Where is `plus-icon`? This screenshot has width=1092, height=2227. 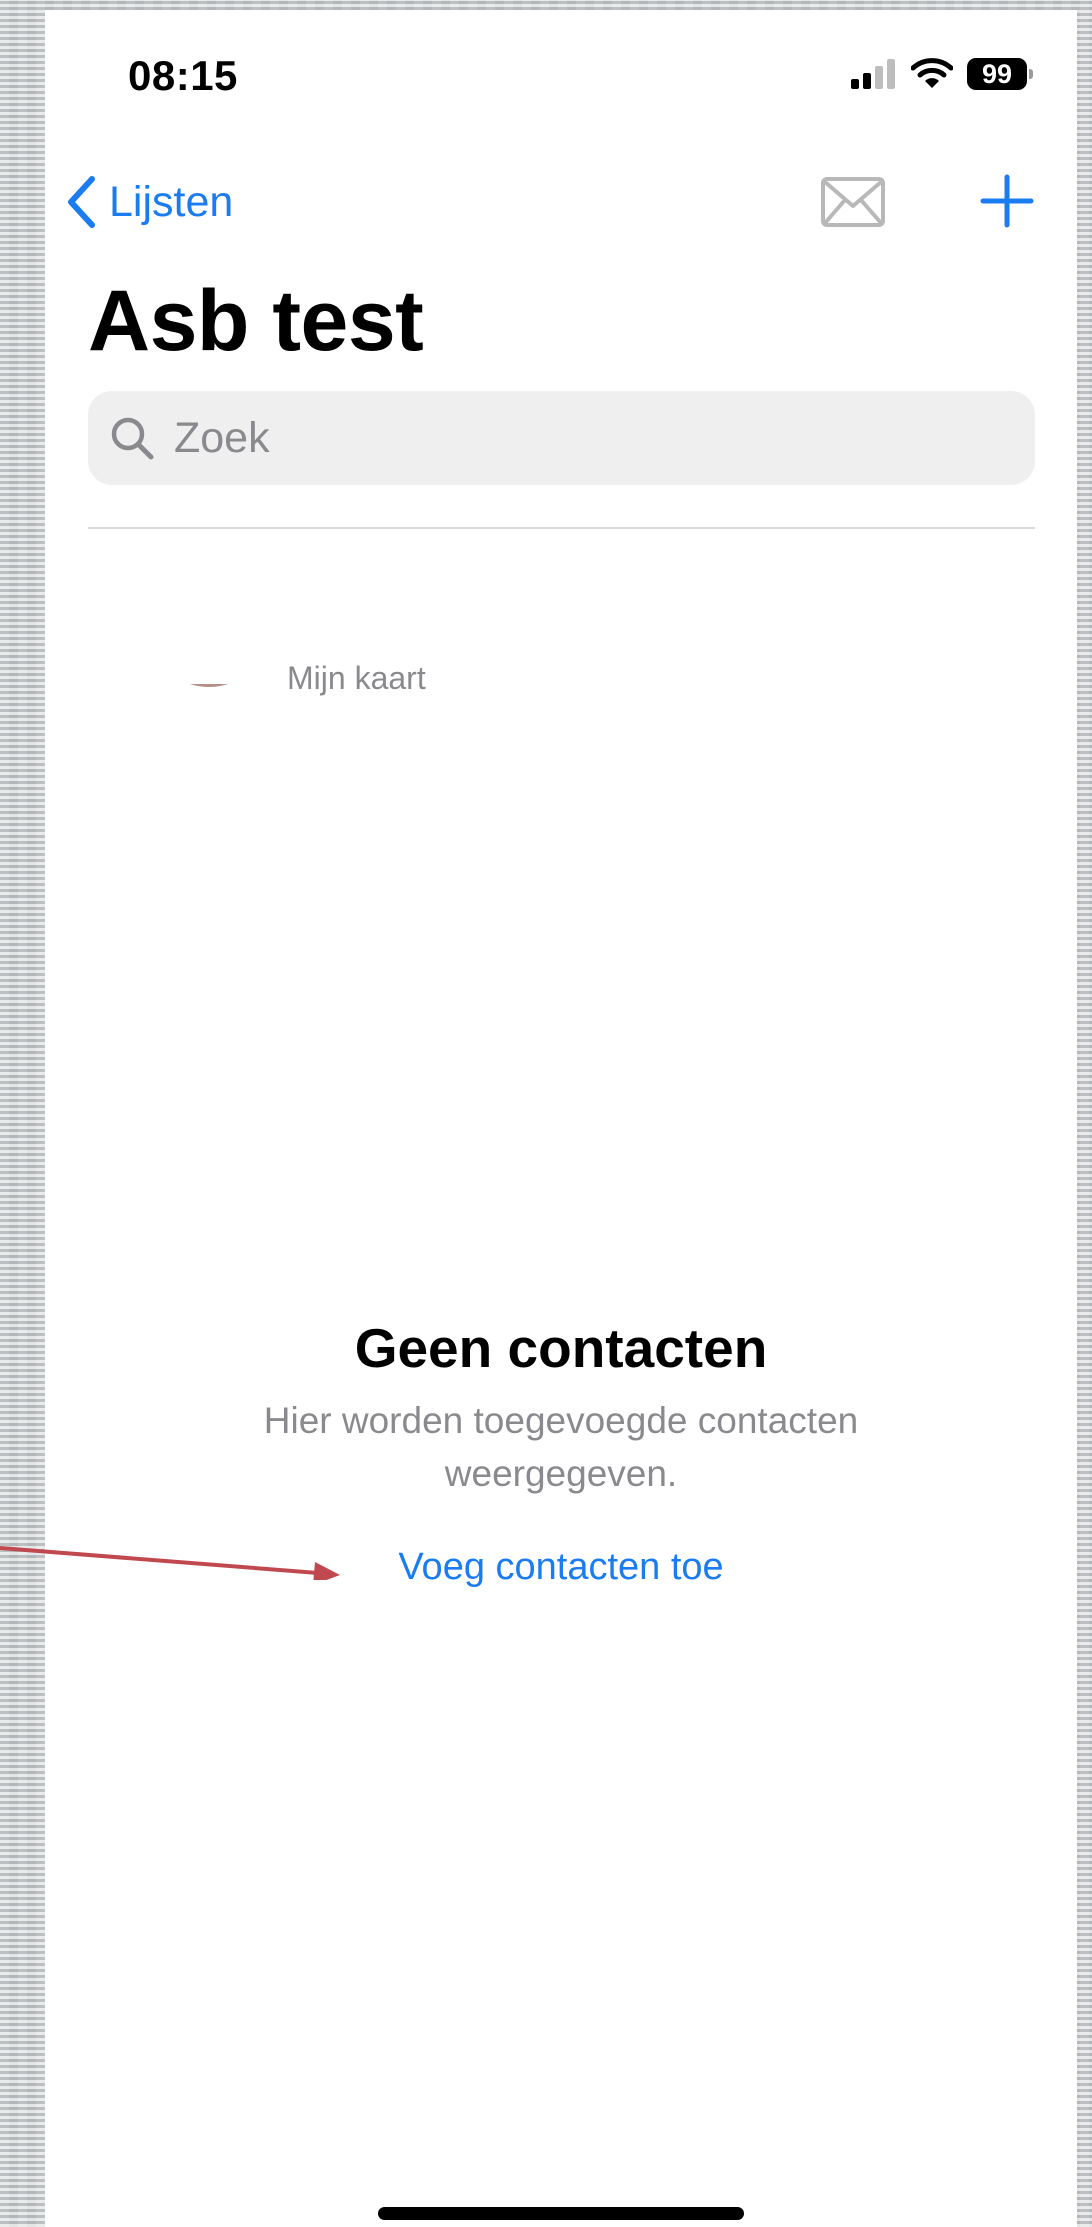 plus-icon is located at coordinates (1007, 201).